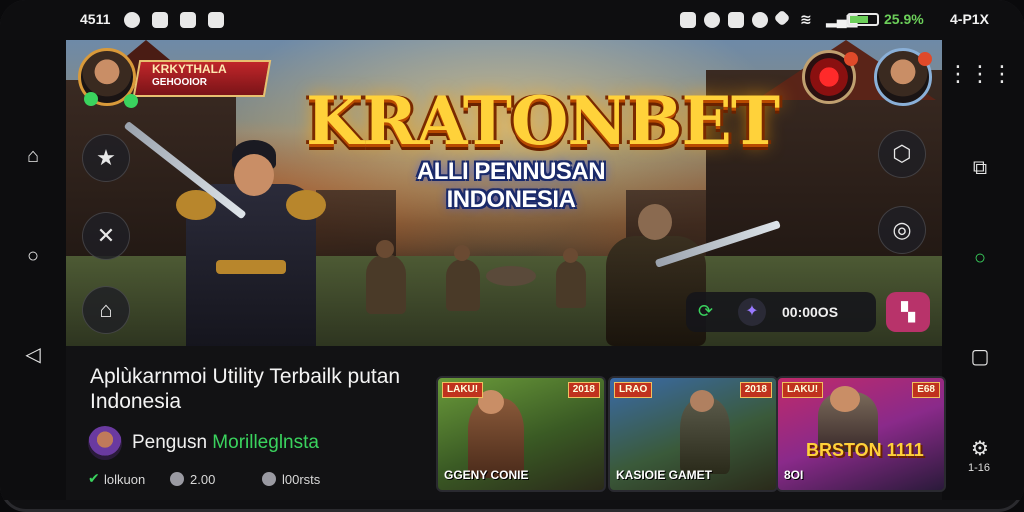 The height and width of the screenshot is (512, 1024). Describe the element at coordinates (925, 59) in the screenshot. I see `notification-badge-icon` at that location.